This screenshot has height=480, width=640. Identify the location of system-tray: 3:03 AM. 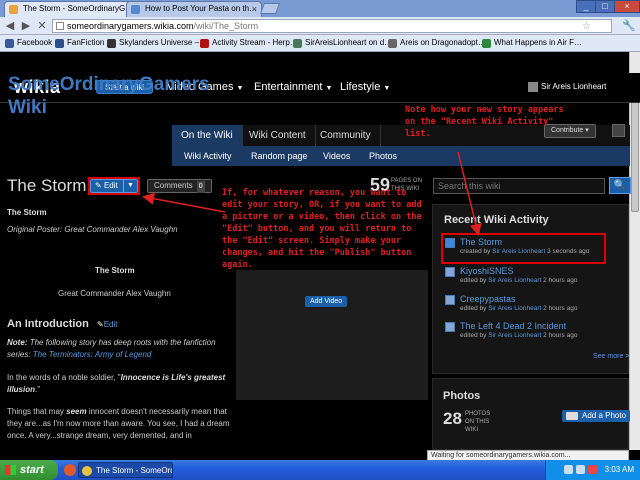
(592, 470).